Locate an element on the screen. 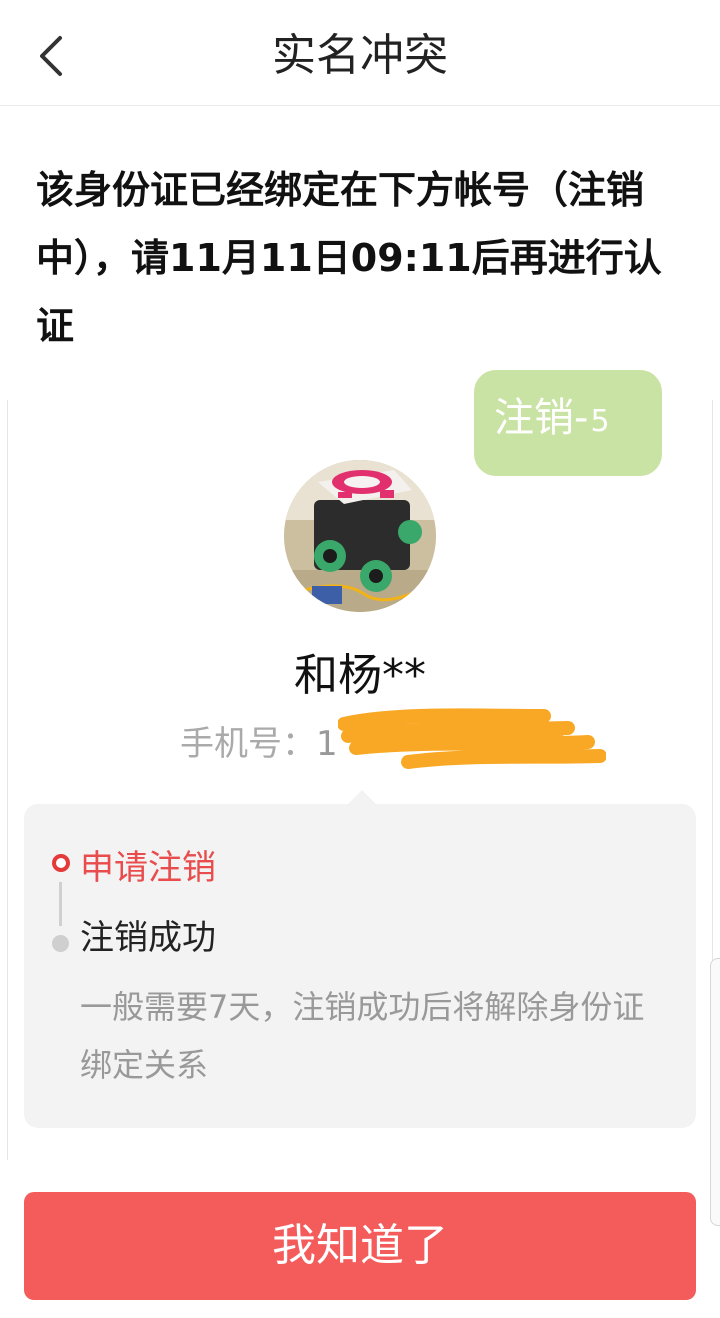 The width and height of the screenshot is (720, 1318). redaction-scribble is located at coordinates (472, 738).